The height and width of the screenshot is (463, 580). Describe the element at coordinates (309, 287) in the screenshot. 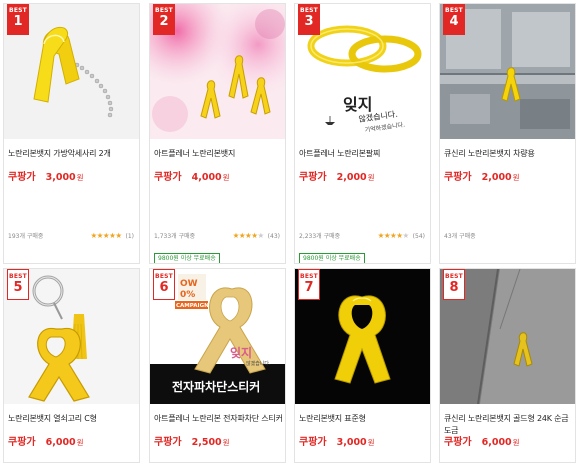

I see `badge-rank: 7` at that location.